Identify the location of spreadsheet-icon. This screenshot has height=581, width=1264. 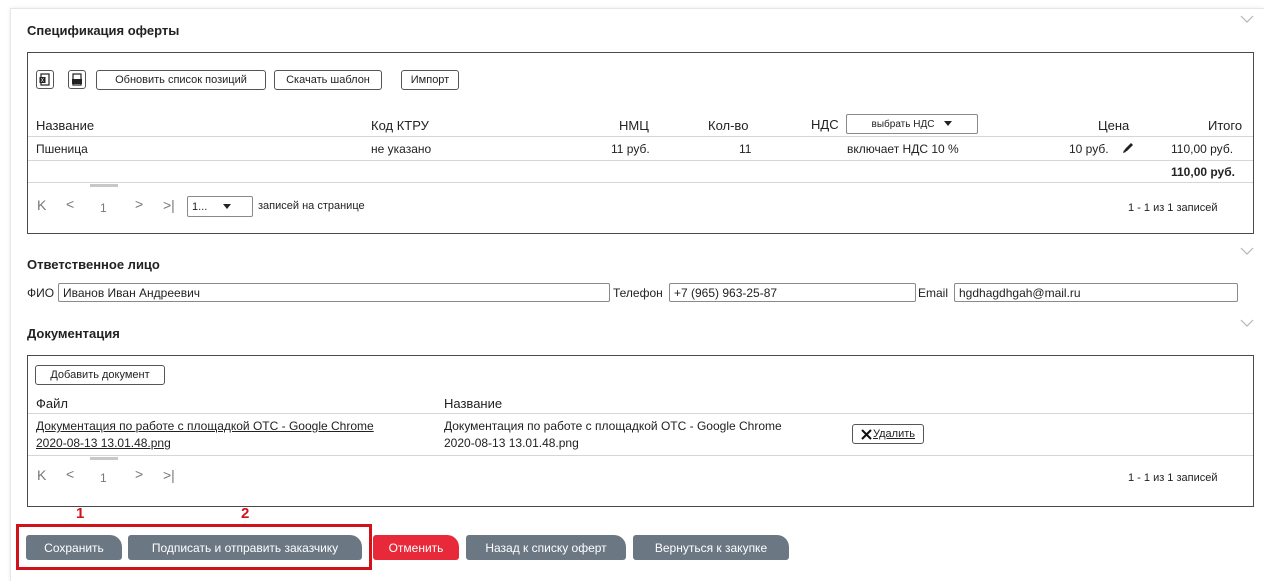
(77, 79).